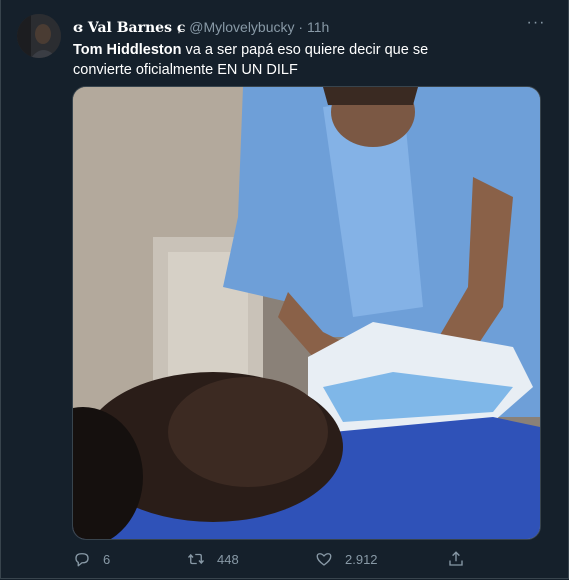  I want to click on retweet-icon, so click(196, 559).